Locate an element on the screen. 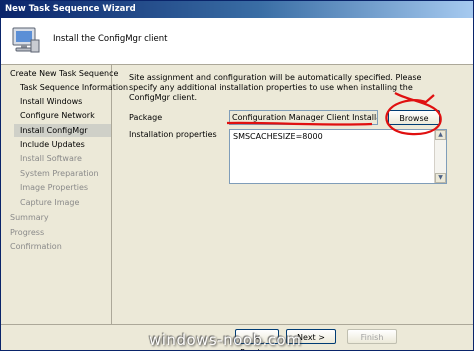 This screenshot has width=474, height=351. browse-button: Browse is located at coordinates (414, 117).